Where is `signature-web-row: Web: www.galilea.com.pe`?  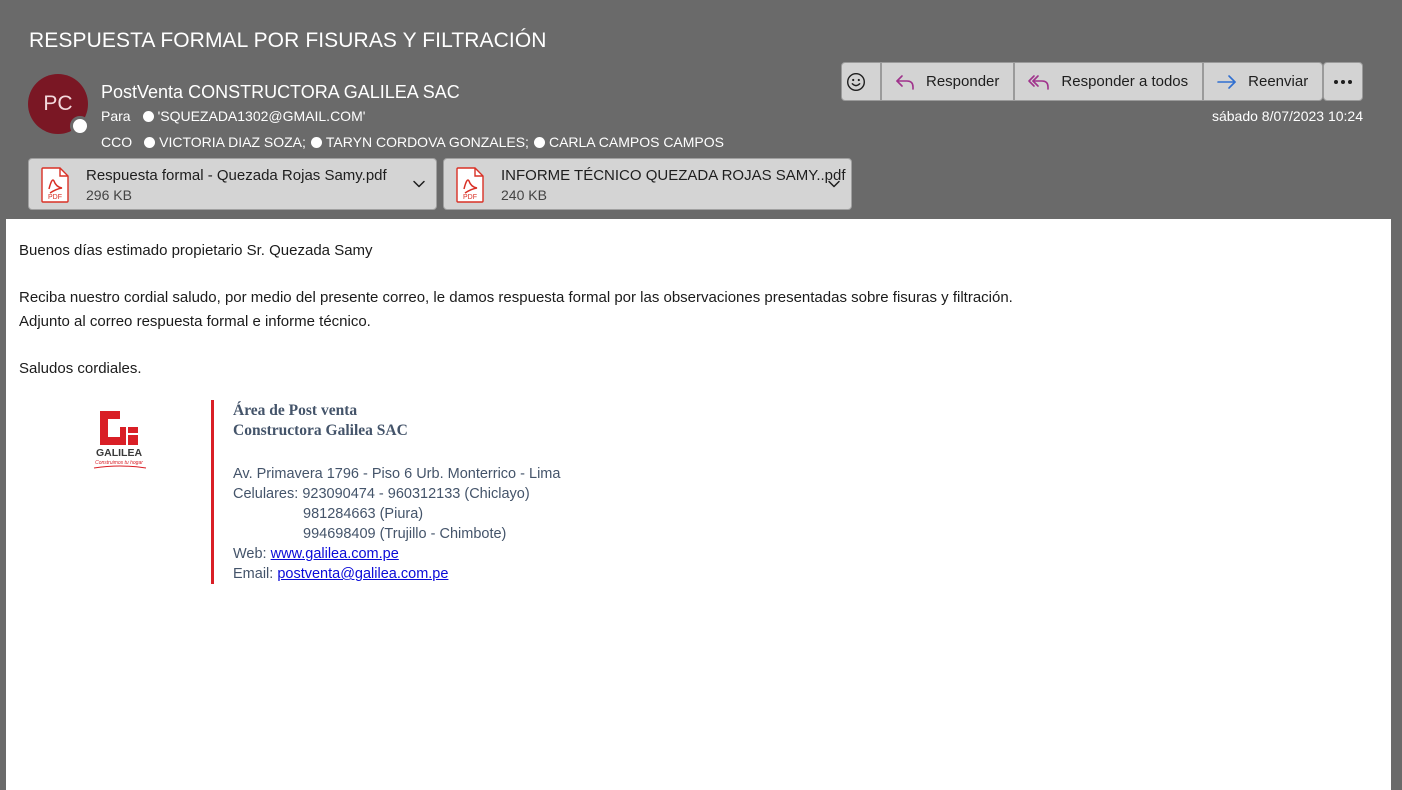
signature-web-row: Web: www.galilea.com.pe is located at coordinates (316, 554).